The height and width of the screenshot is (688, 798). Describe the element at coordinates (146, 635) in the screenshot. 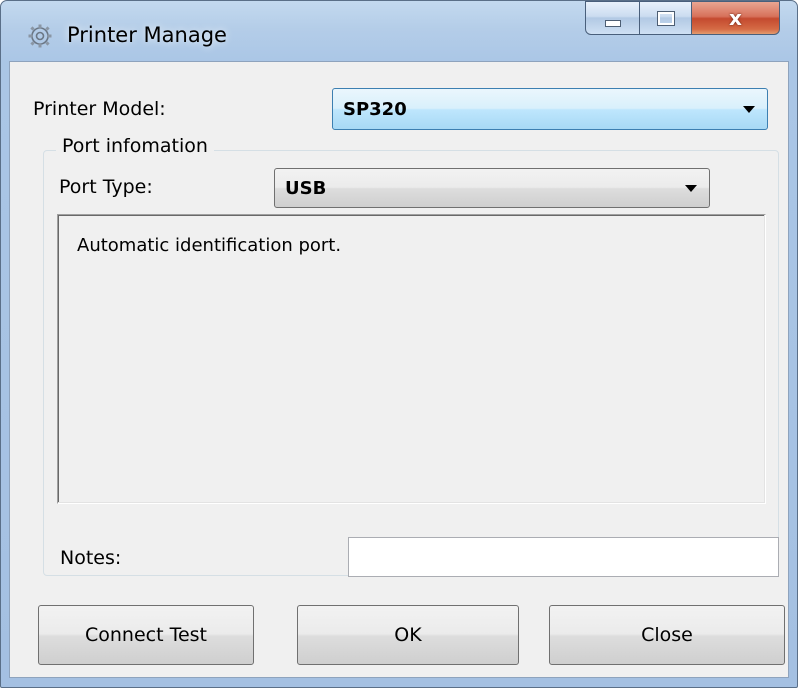

I see `connect-test-button: Connect Test` at that location.